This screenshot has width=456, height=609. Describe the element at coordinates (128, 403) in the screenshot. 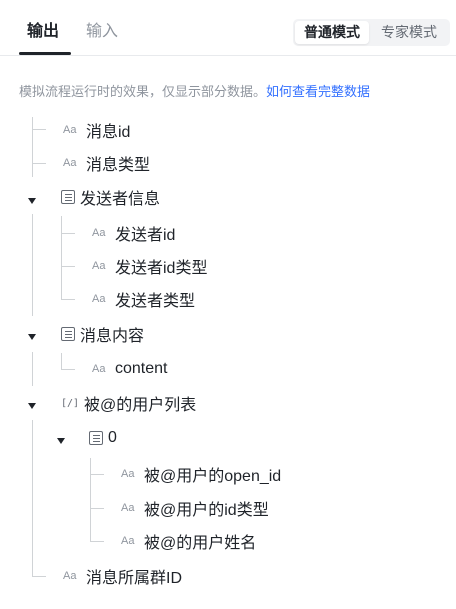

I see `tree-node-mentioned-users: [/] 被@的用户列表` at that location.